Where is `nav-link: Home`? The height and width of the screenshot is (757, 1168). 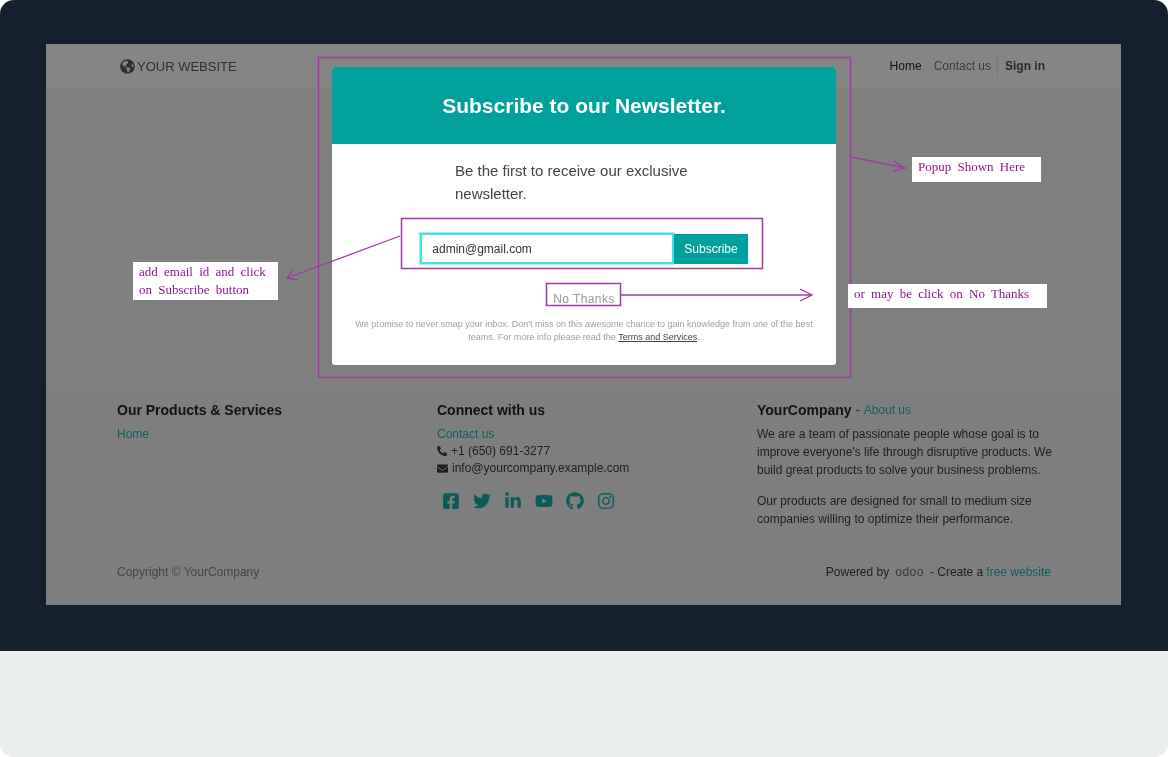
nav-link: Home is located at coordinates (905, 66).